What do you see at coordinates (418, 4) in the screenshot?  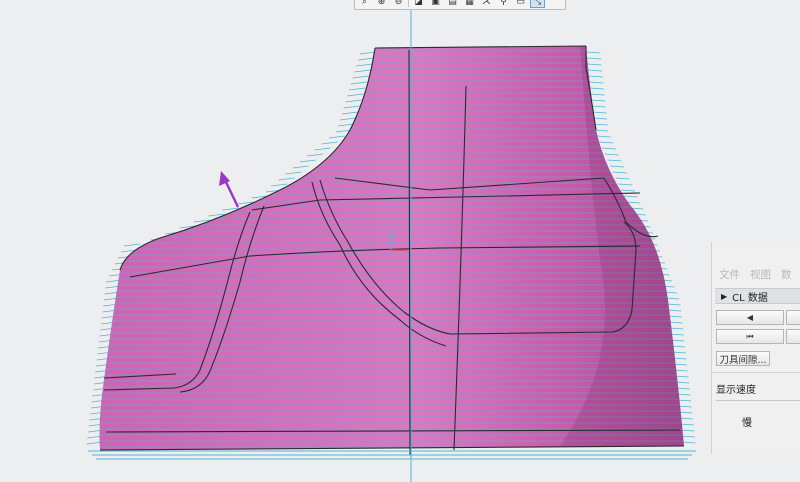 I see `shading-icon: ◪` at bounding box center [418, 4].